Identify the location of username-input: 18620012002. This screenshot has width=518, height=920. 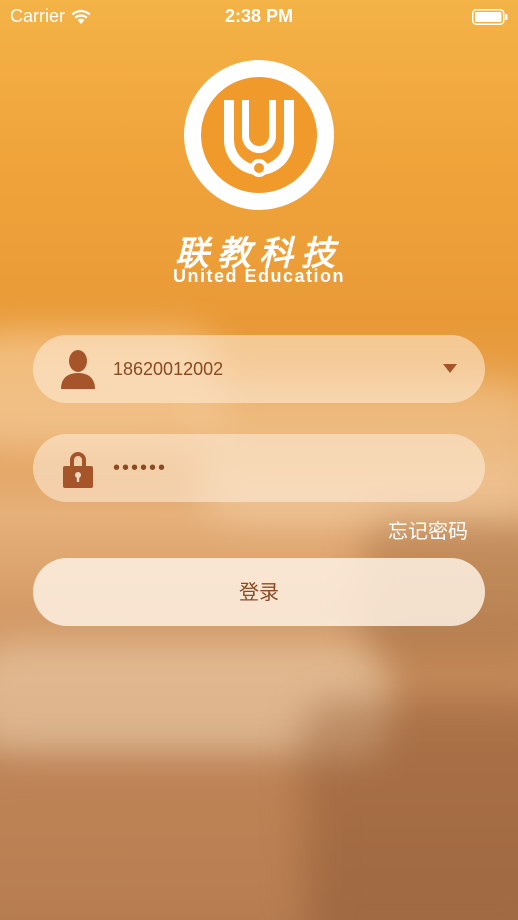
(168, 369).